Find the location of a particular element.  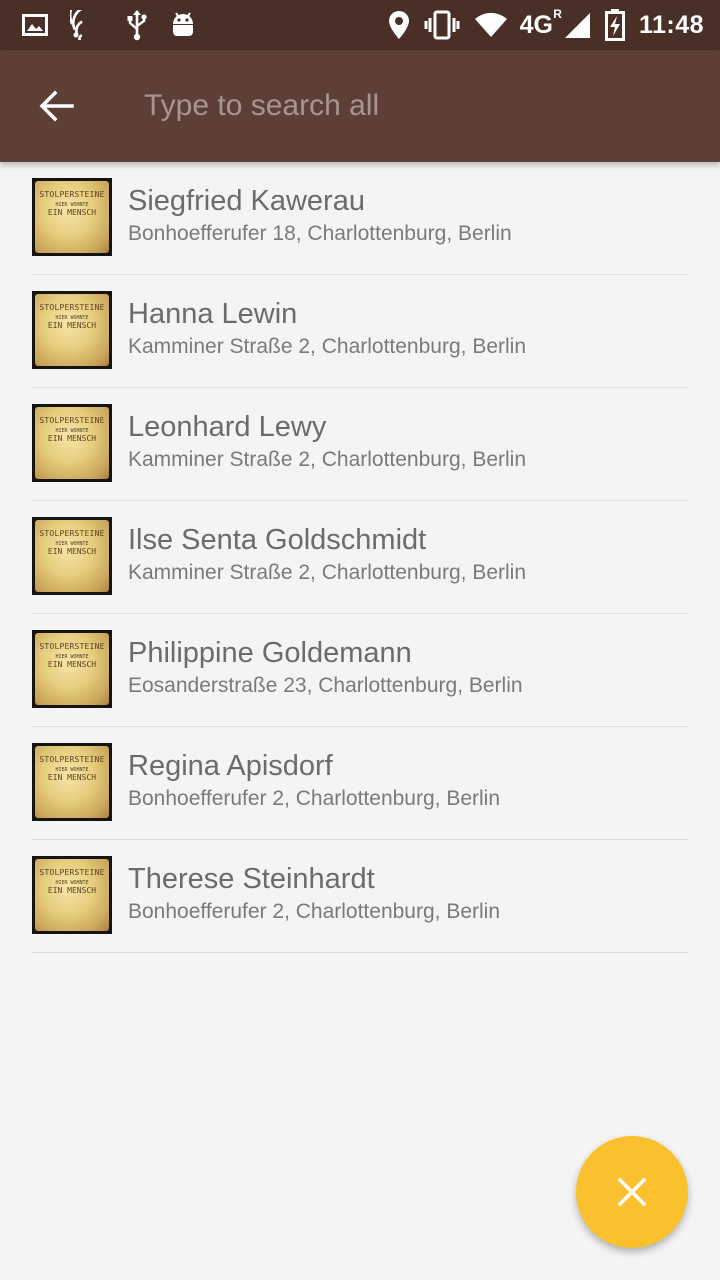

battery-charging-icon is located at coordinates (614, 25).